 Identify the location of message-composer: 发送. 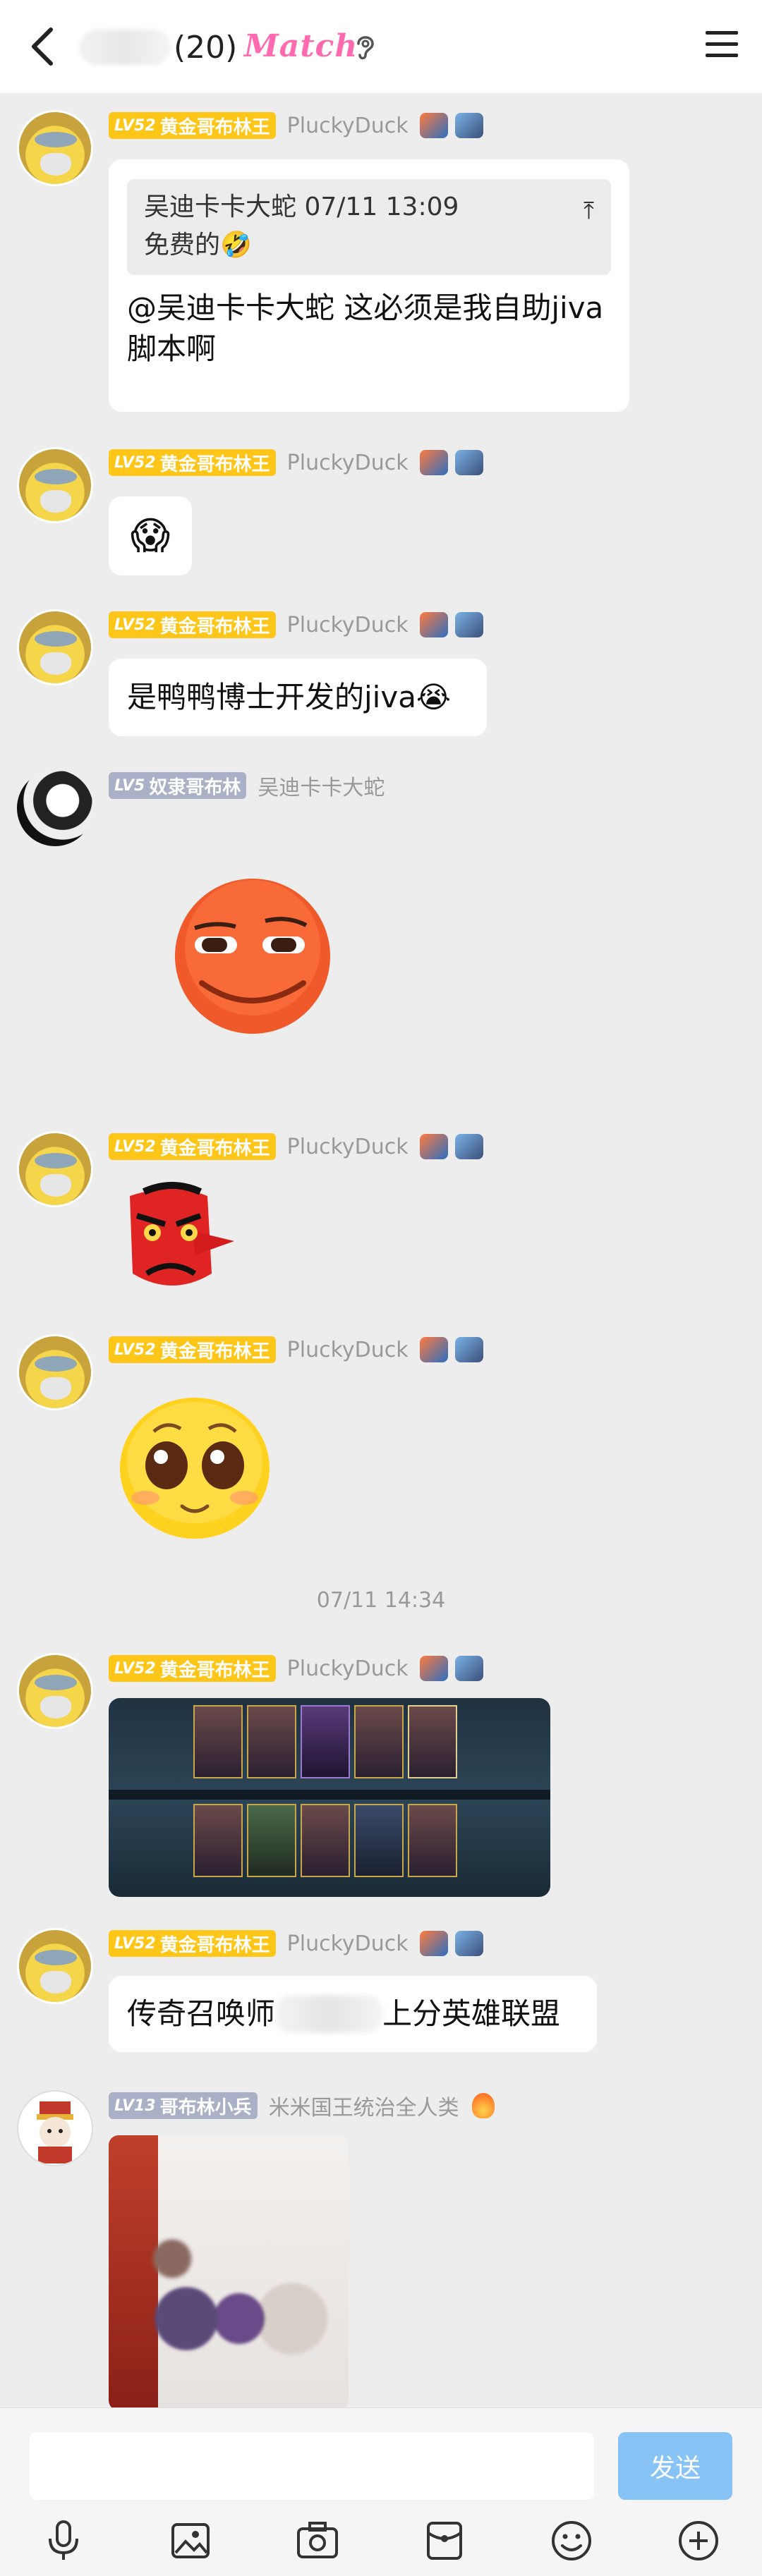
(381, 2491).